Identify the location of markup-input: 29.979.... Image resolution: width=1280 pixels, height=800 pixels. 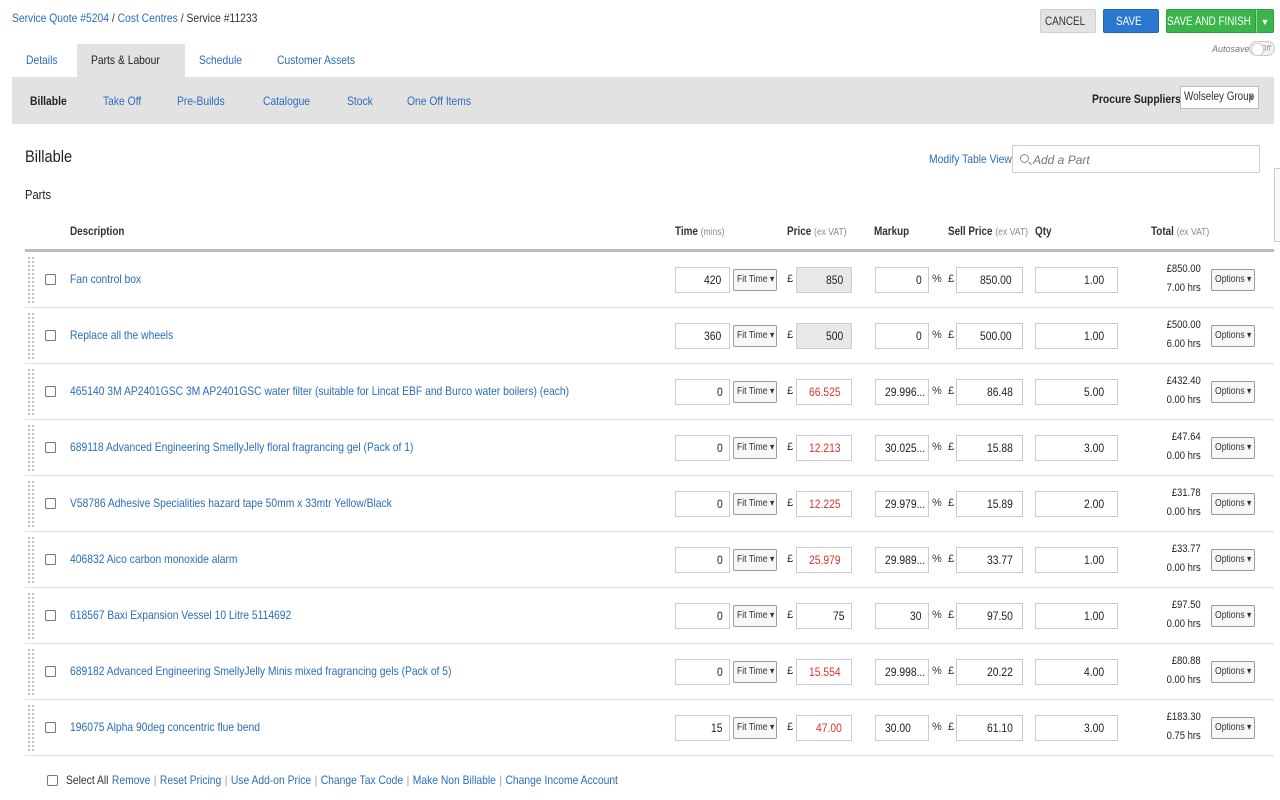
(902, 504).